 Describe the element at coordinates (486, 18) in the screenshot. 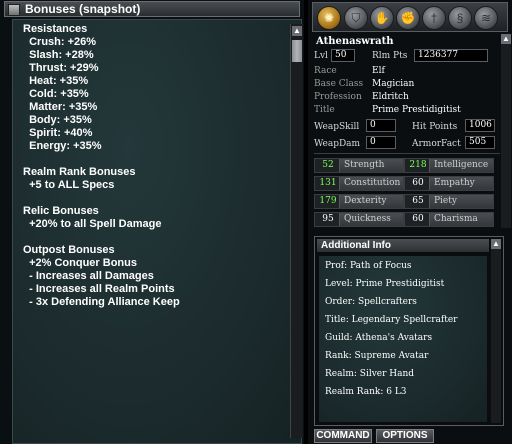

I see `scroll-icon: ≋` at that location.